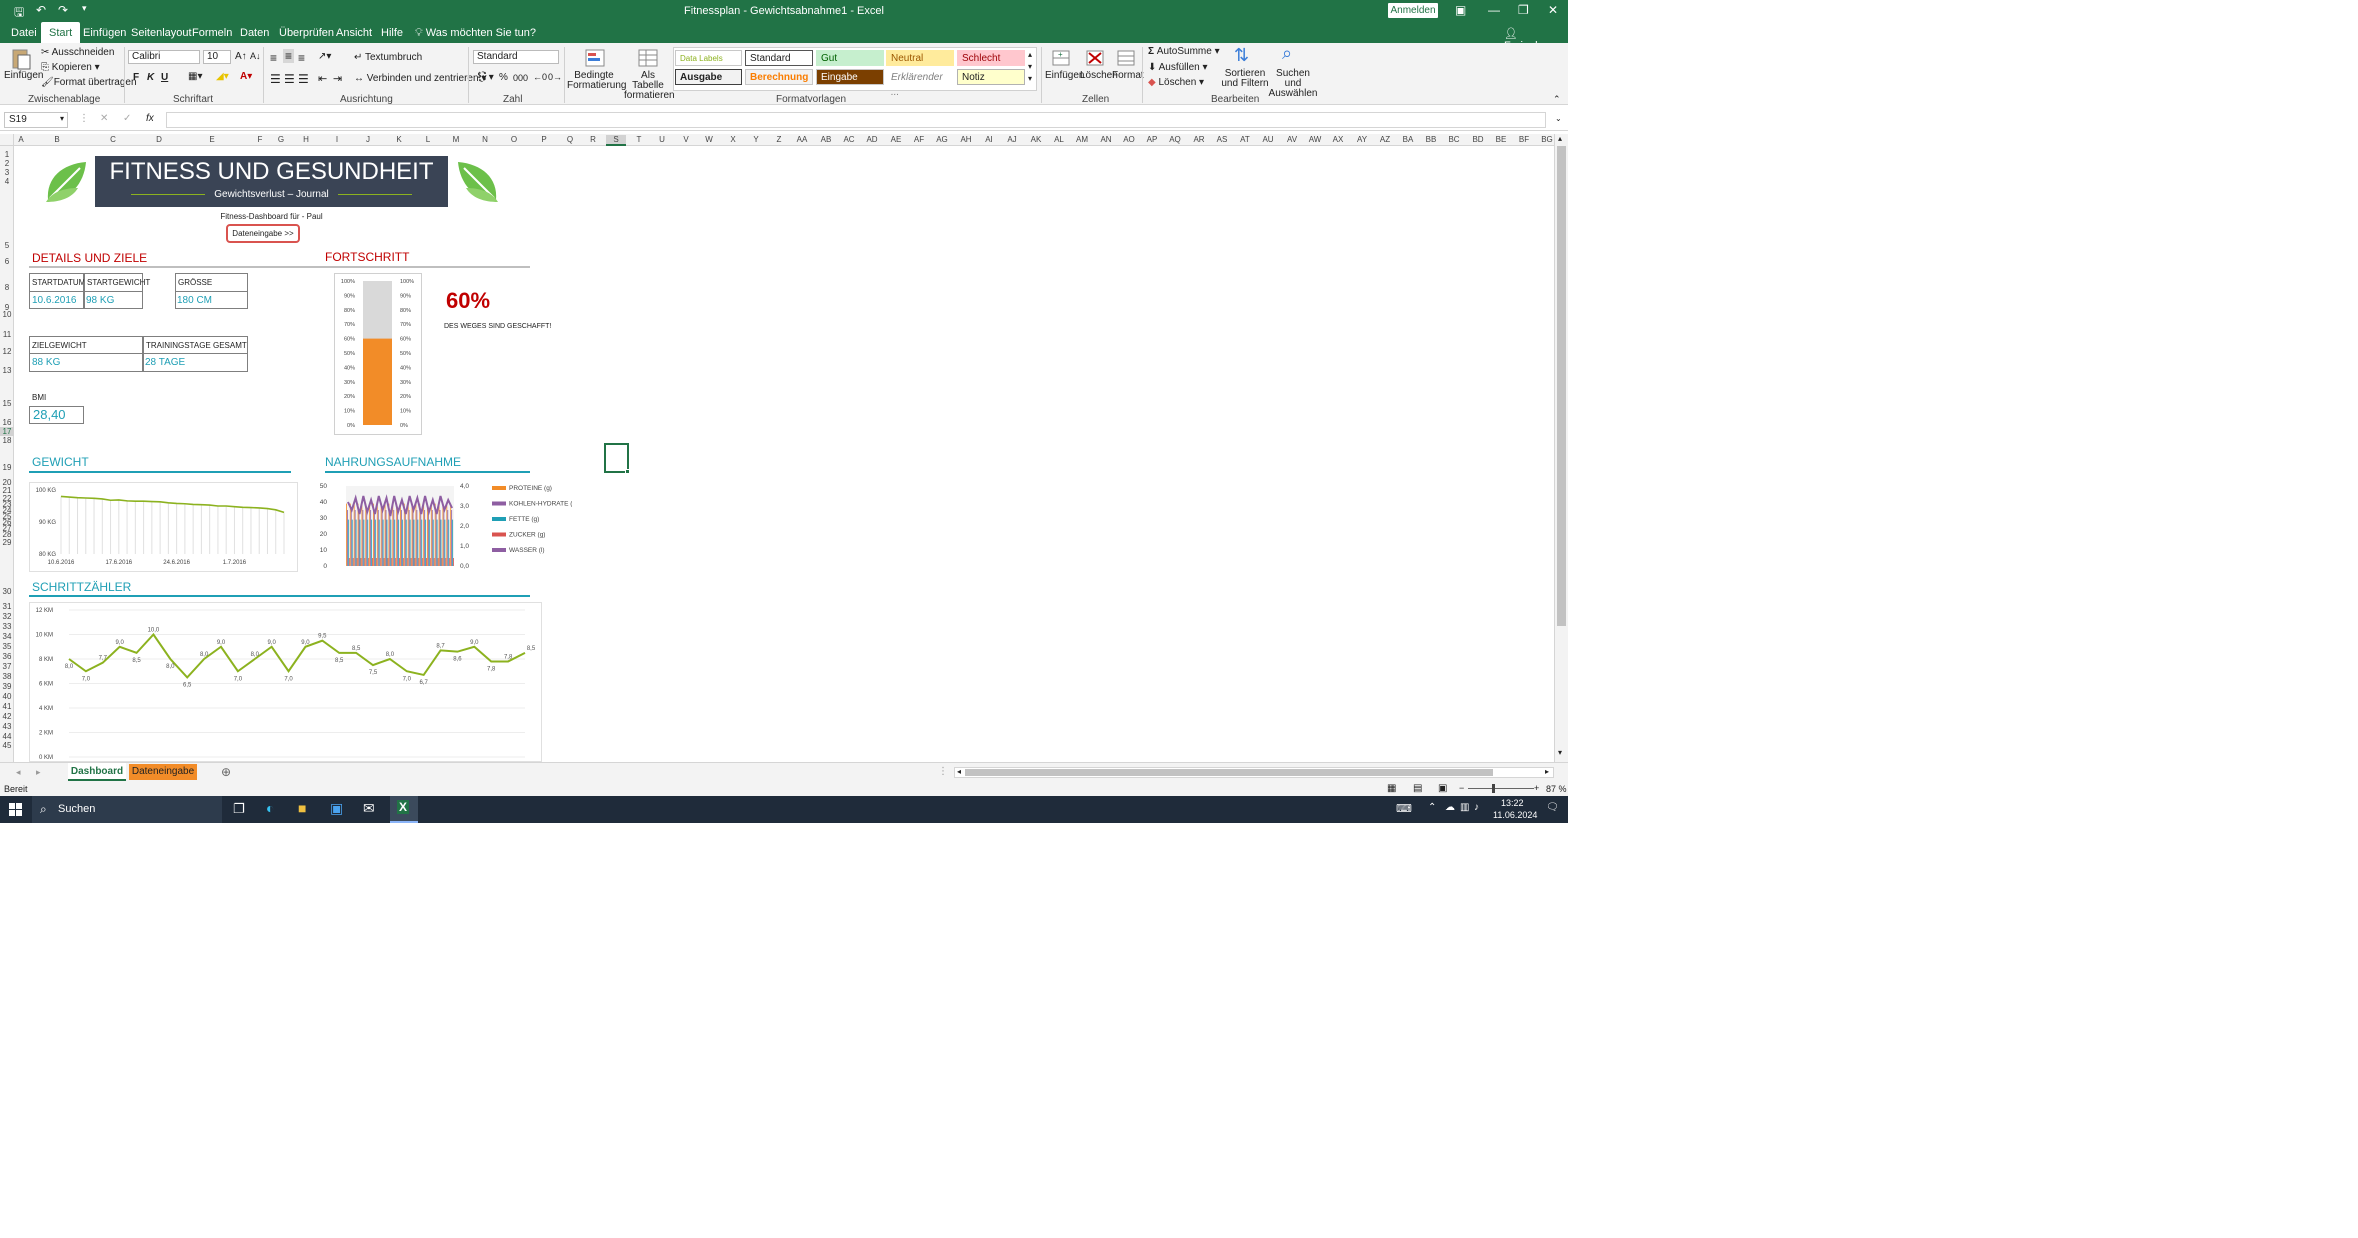 This screenshot has width=2358, height=1238. Describe the element at coordinates (113, 139) in the screenshot. I see `column-header: C` at that location.